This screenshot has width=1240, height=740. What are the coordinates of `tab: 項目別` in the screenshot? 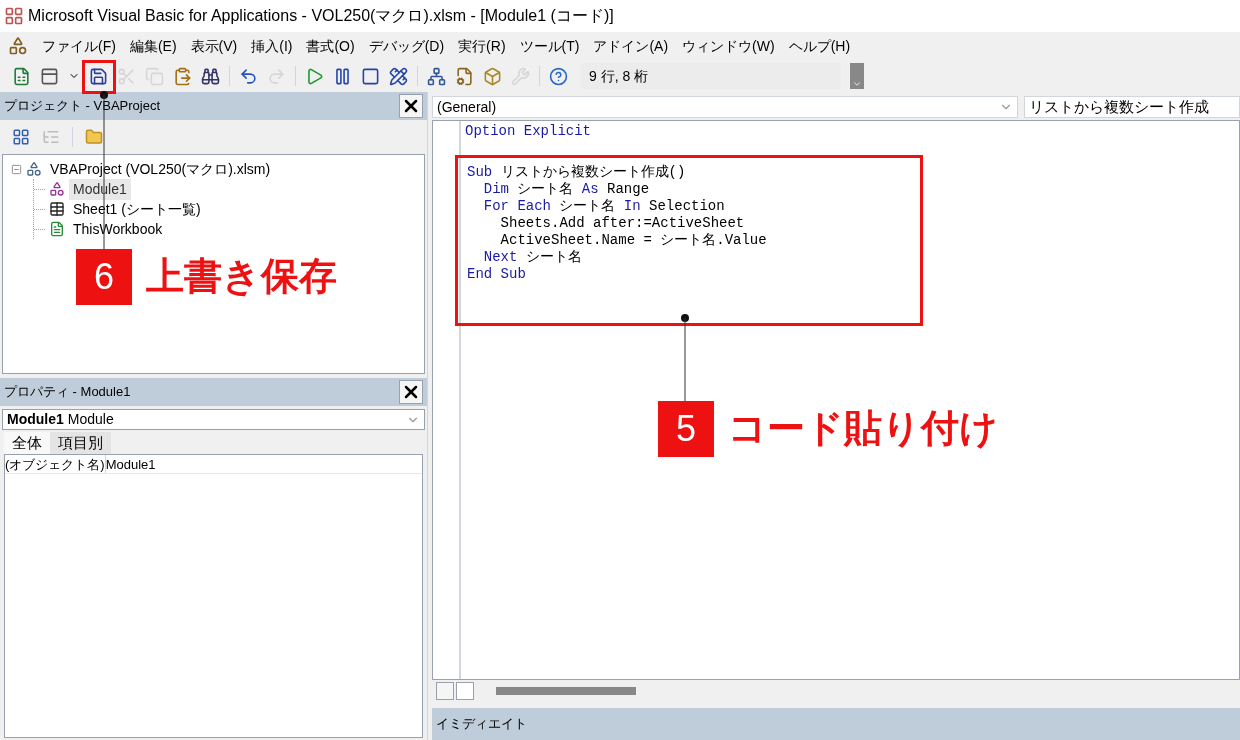 It's located at (80, 443).